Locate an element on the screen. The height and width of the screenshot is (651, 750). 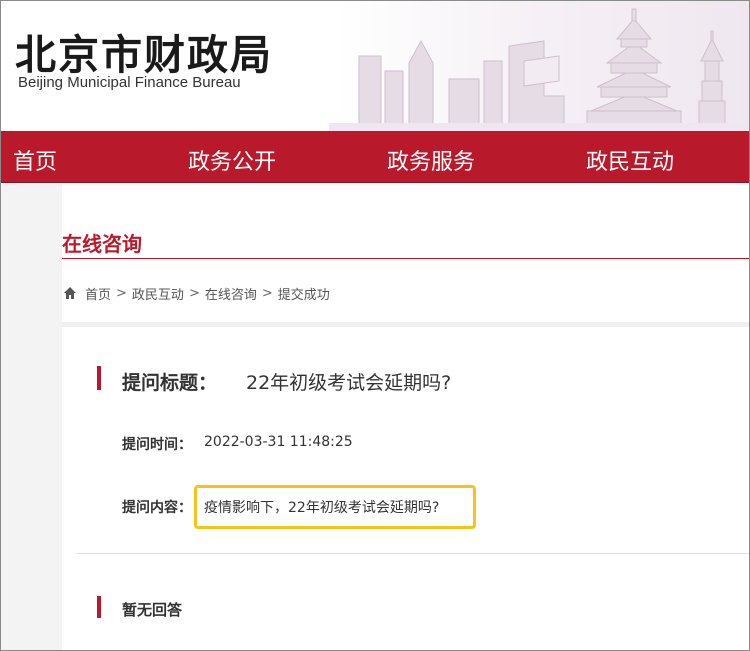
reply-accent-bar is located at coordinates (99, 607).